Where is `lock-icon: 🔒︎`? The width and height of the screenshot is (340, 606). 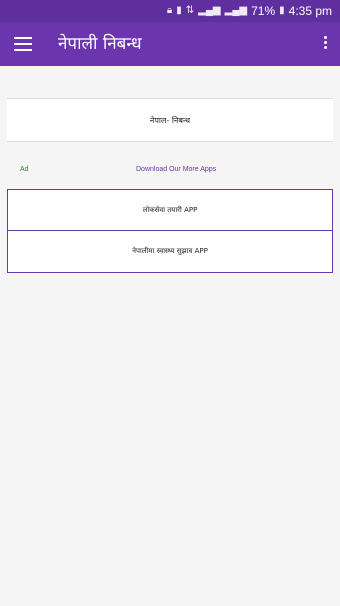
lock-icon: 🔒︎ is located at coordinates (169, 10).